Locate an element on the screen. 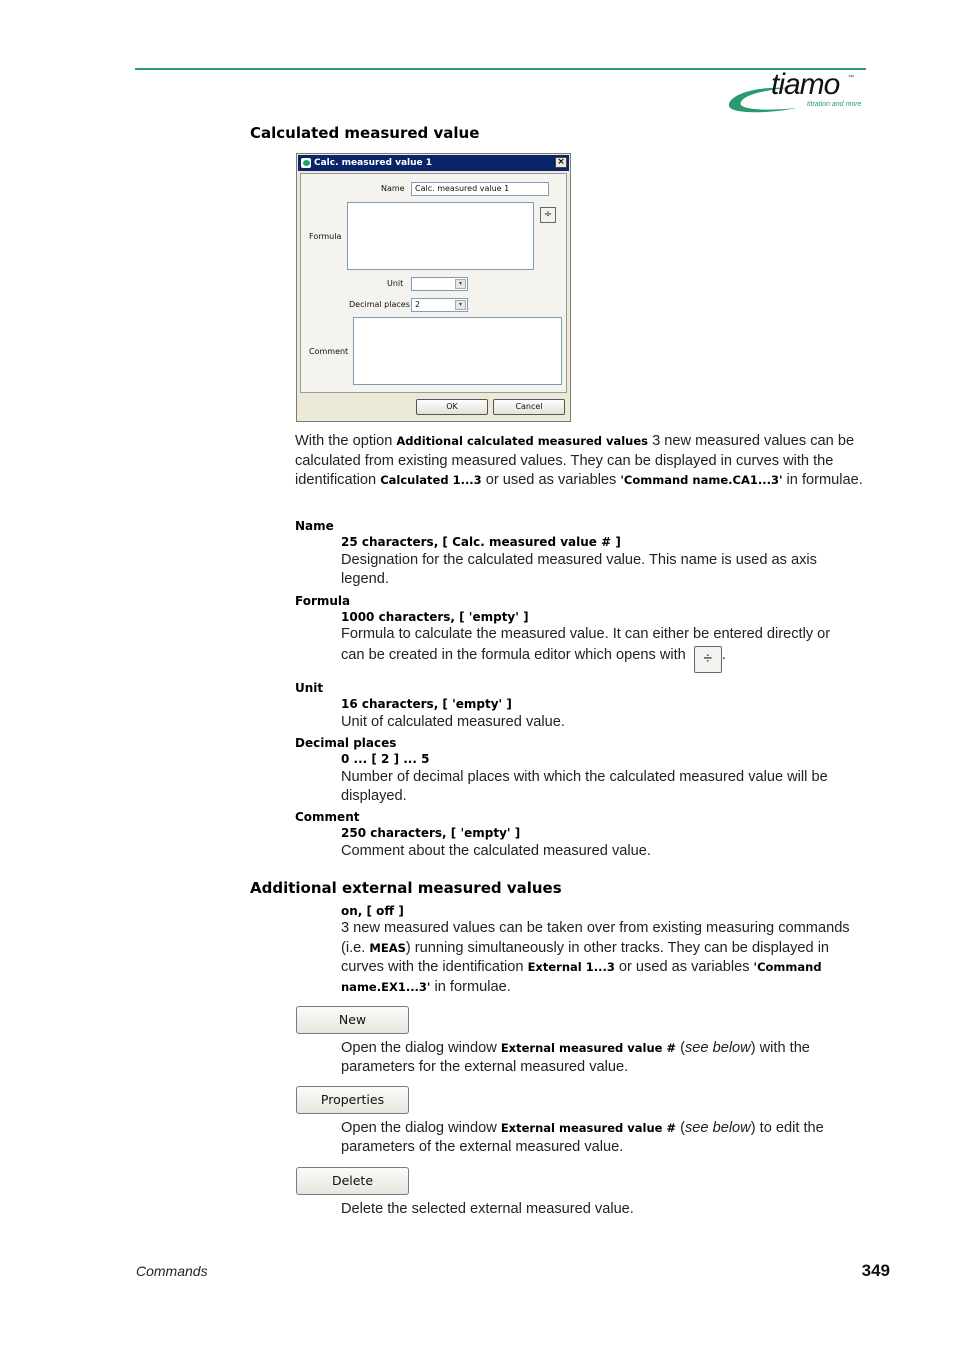 This screenshot has height=1351, width=954. intro-text: or used as variables is located at coordinates (551, 480).